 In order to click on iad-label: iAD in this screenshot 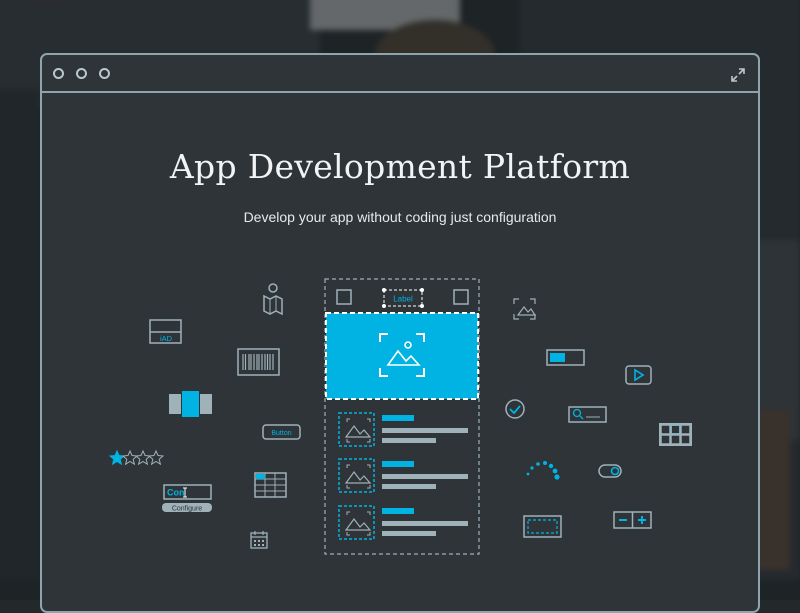, I will do `click(166, 338)`.